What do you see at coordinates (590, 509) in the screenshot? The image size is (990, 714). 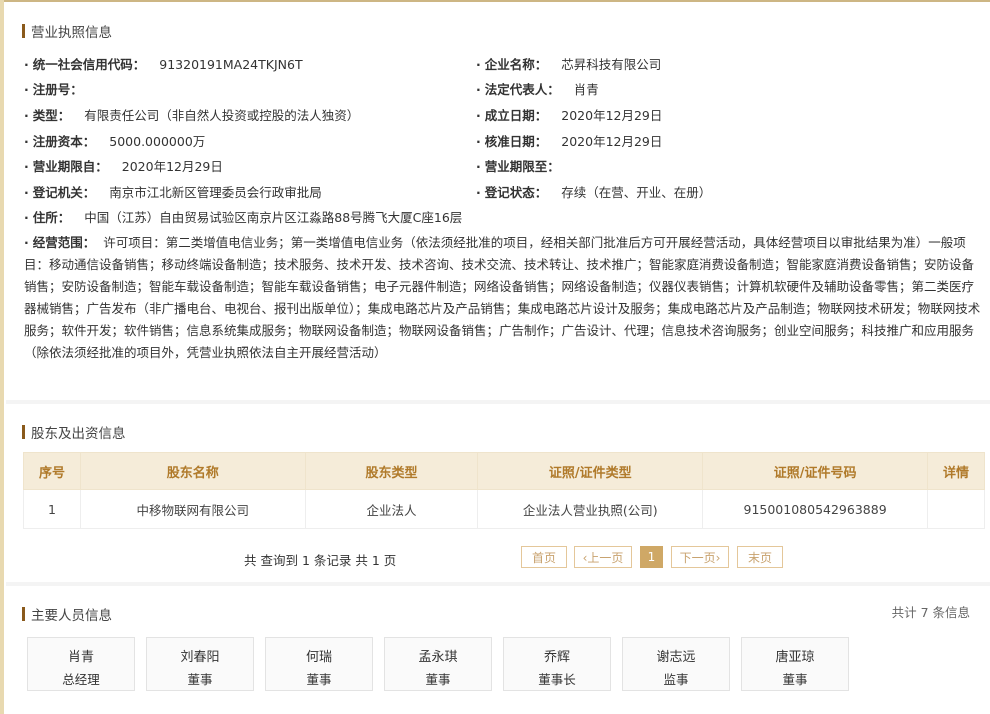 I see `cell-cert-type: 企业法人营业执照(公司)` at bounding box center [590, 509].